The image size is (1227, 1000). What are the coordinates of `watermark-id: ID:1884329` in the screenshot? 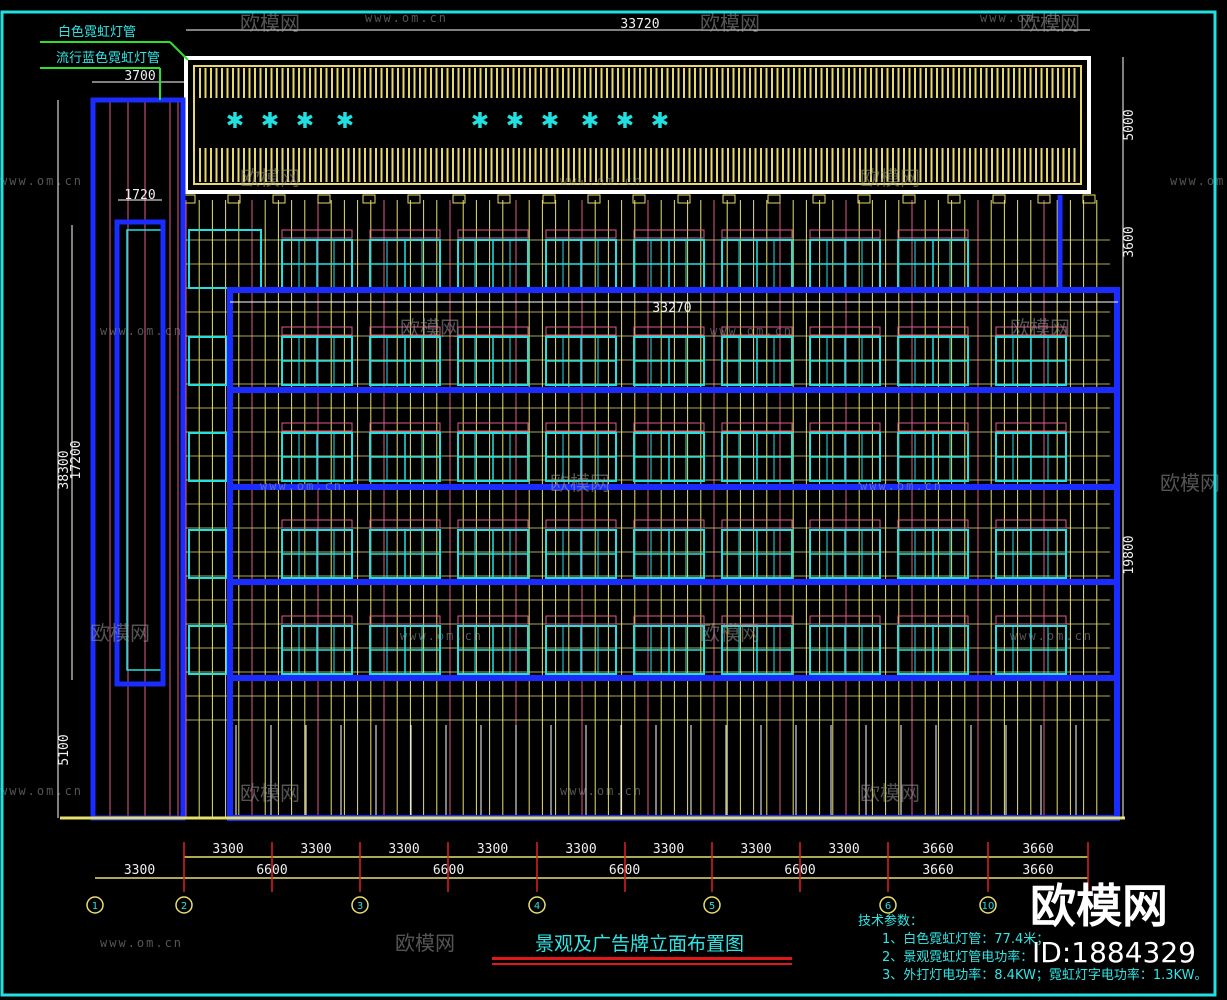 It's located at (1114, 952).